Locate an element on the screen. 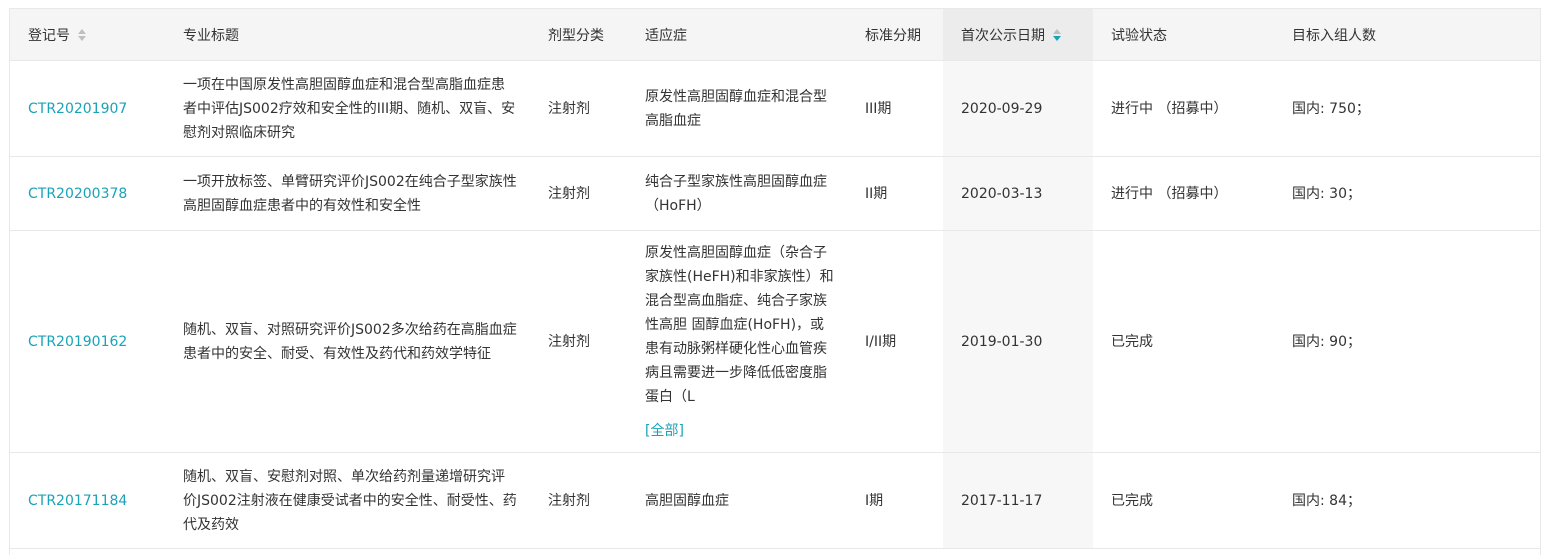 The image size is (1550, 555). enroll-text: 国内: 30； is located at coordinates (1326, 193).